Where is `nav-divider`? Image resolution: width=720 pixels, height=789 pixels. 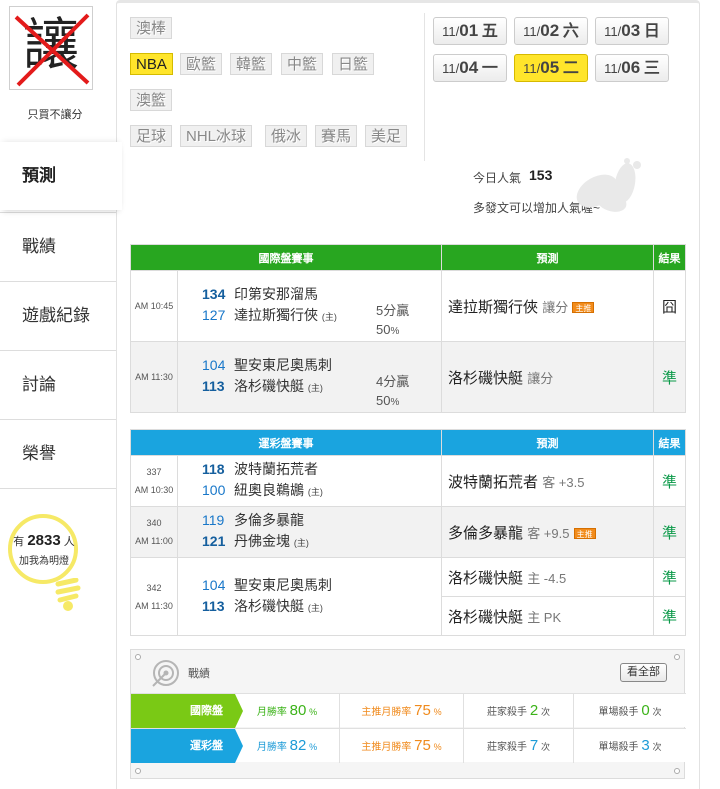 nav-divider is located at coordinates (58, 488).